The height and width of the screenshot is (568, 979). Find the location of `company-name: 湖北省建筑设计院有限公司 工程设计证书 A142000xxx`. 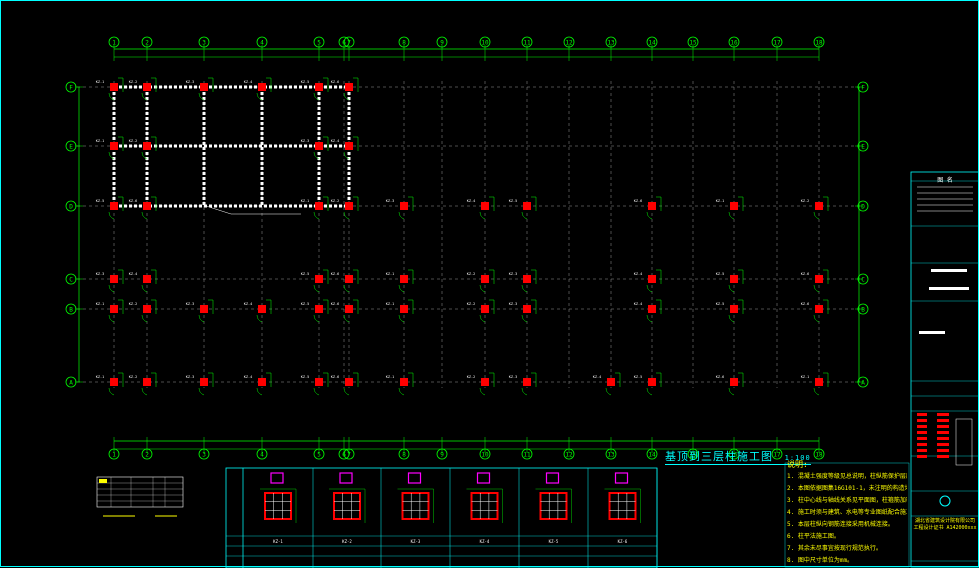

company-name: 湖北省建筑设计院有限公司 工程设计证书 A142000xxx is located at coordinates (945, 525).